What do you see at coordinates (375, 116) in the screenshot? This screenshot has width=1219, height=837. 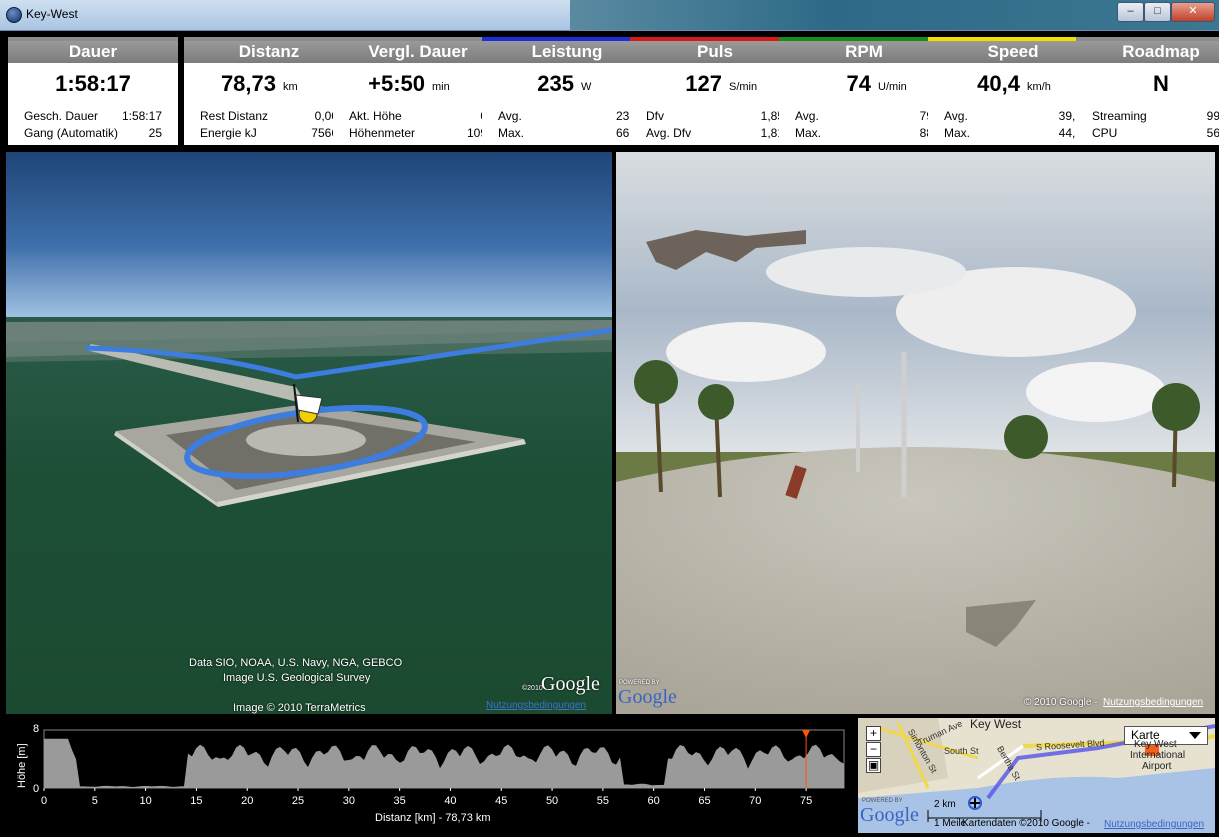 I see `panel-row-label: Akt. Höhe` at bounding box center [375, 116].